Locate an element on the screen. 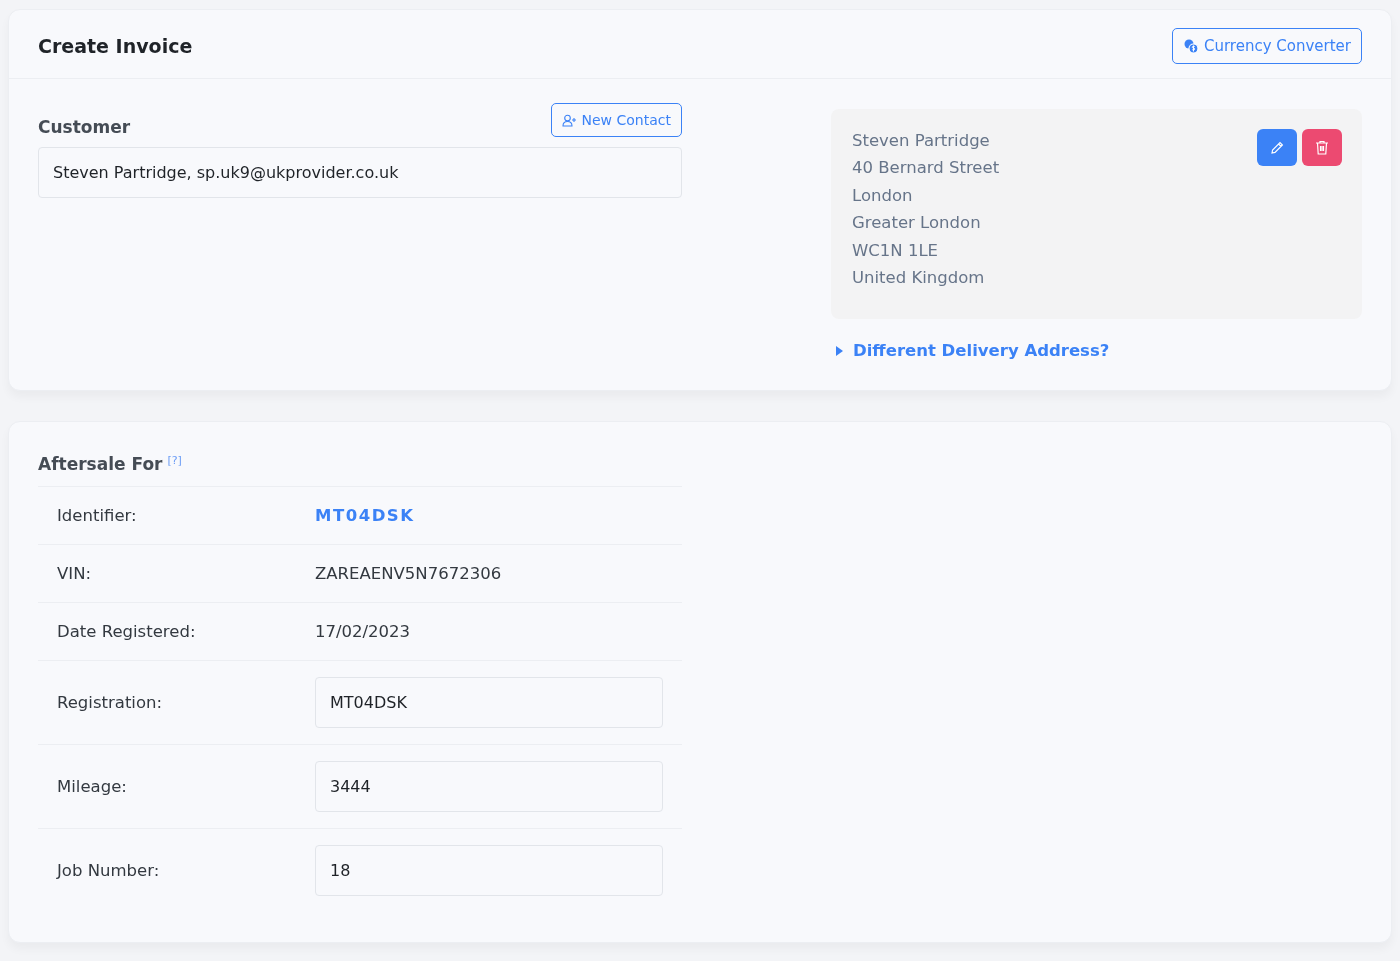 The image size is (1400, 961). input-field: MT04DSK is located at coordinates (489, 702).